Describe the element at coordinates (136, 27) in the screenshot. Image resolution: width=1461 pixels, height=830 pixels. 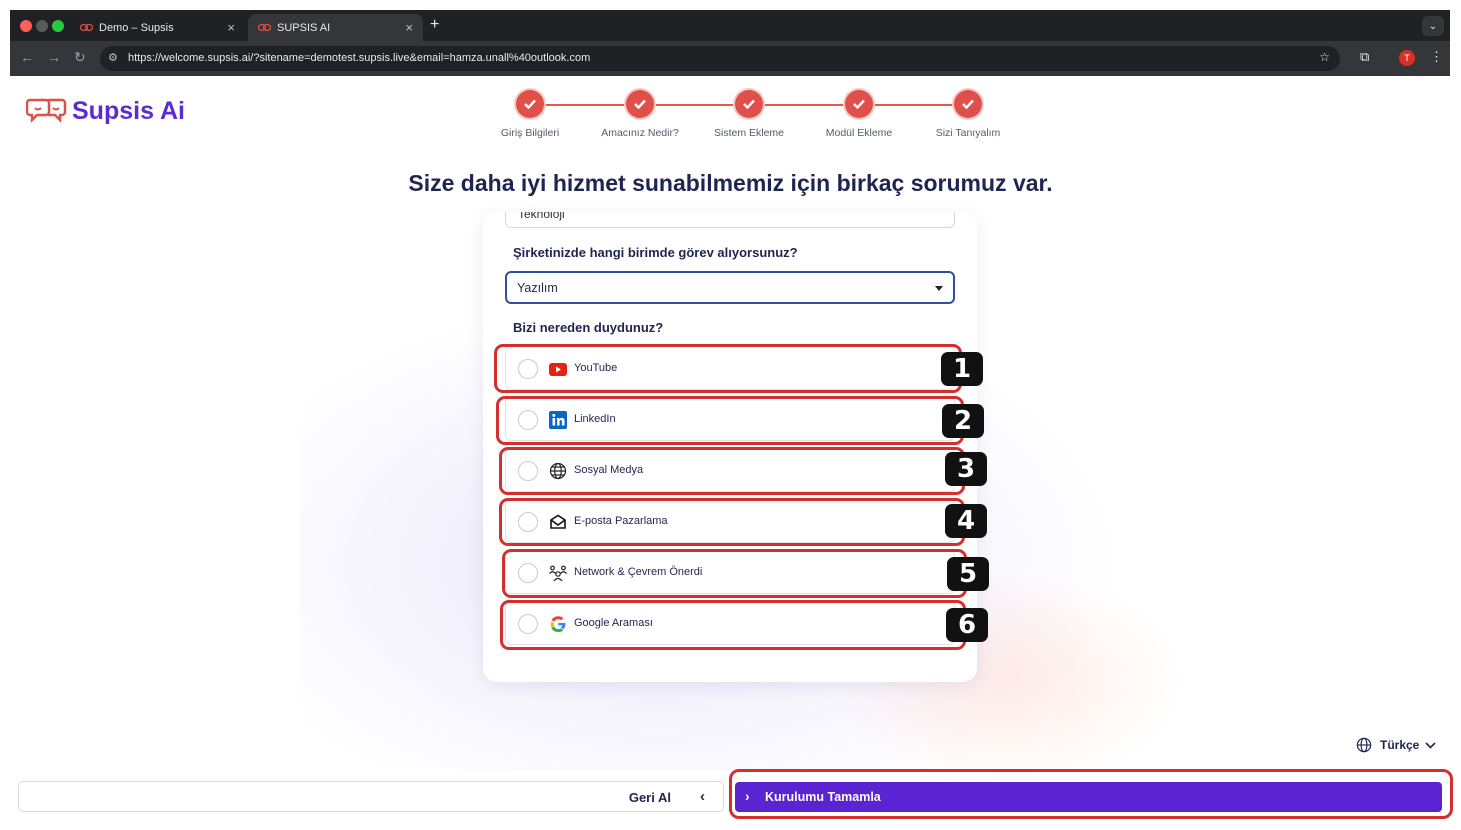
I see `tab-title: Demo – Supsis` at that location.